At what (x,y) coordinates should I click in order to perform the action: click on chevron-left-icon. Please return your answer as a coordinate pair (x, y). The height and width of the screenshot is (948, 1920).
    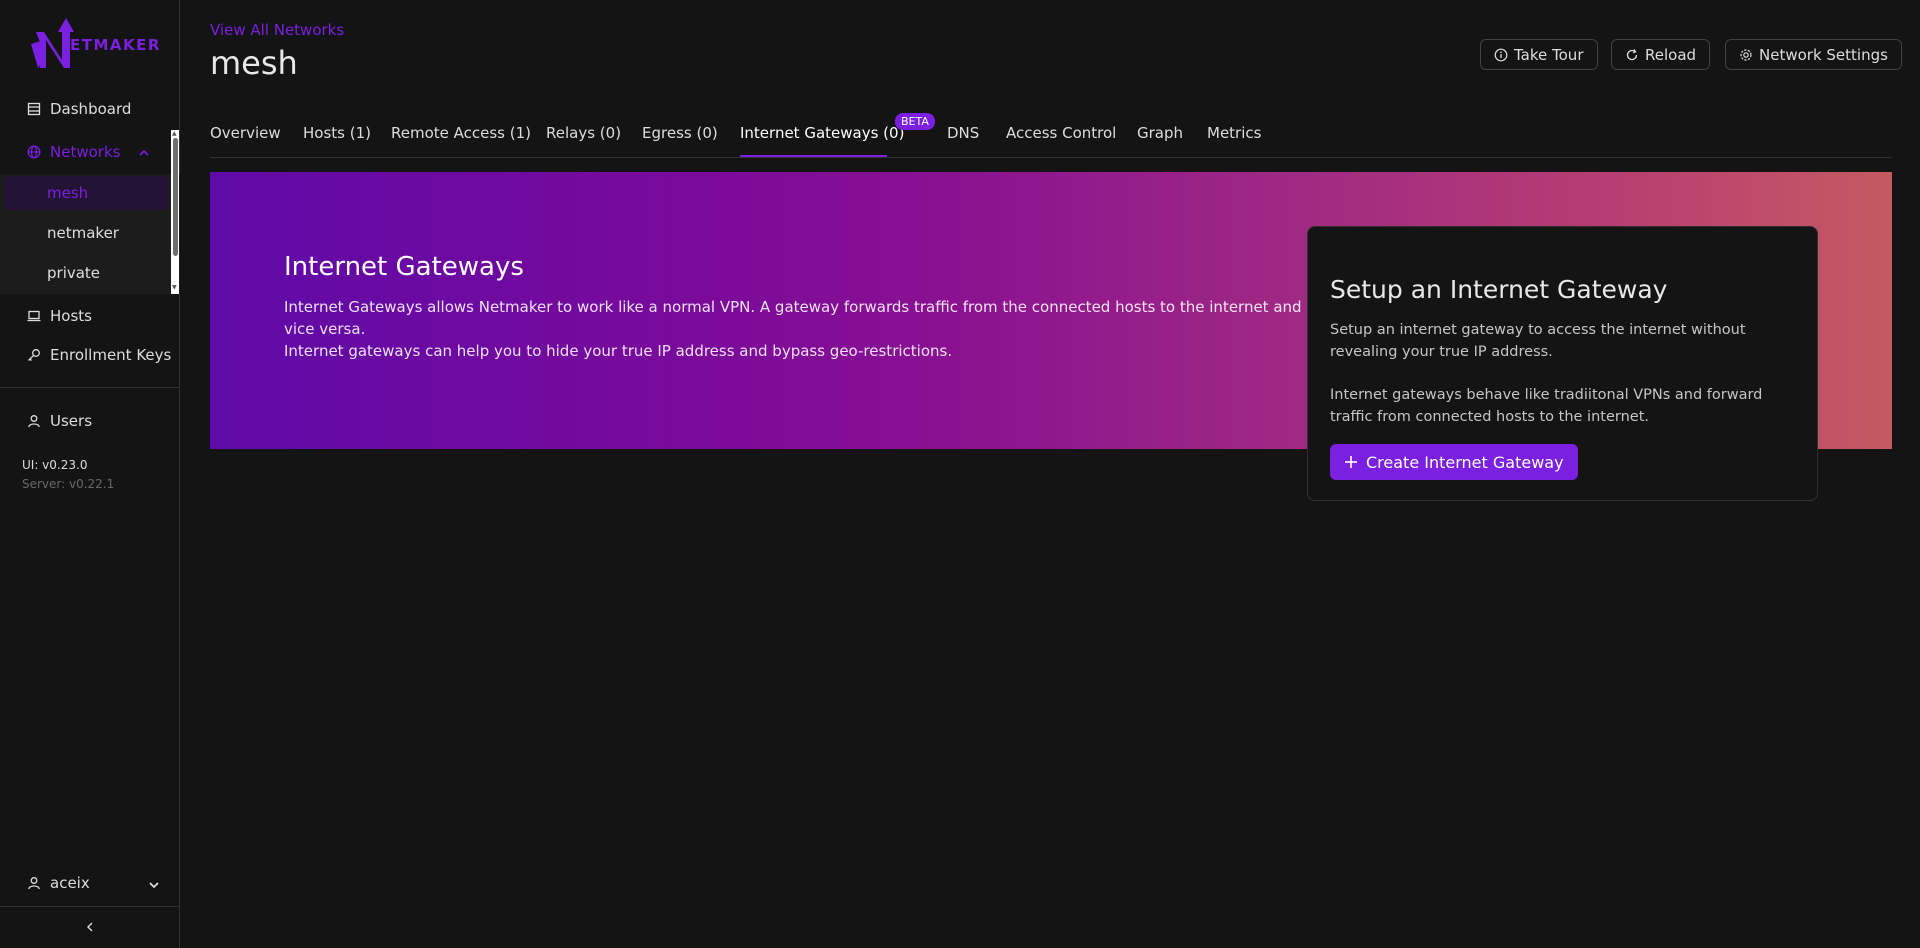
    Looking at the image, I should click on (90, 927).